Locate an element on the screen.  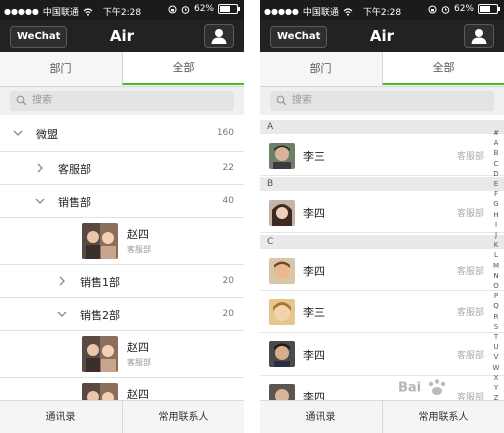
divider is located at coordinates (252, 216).